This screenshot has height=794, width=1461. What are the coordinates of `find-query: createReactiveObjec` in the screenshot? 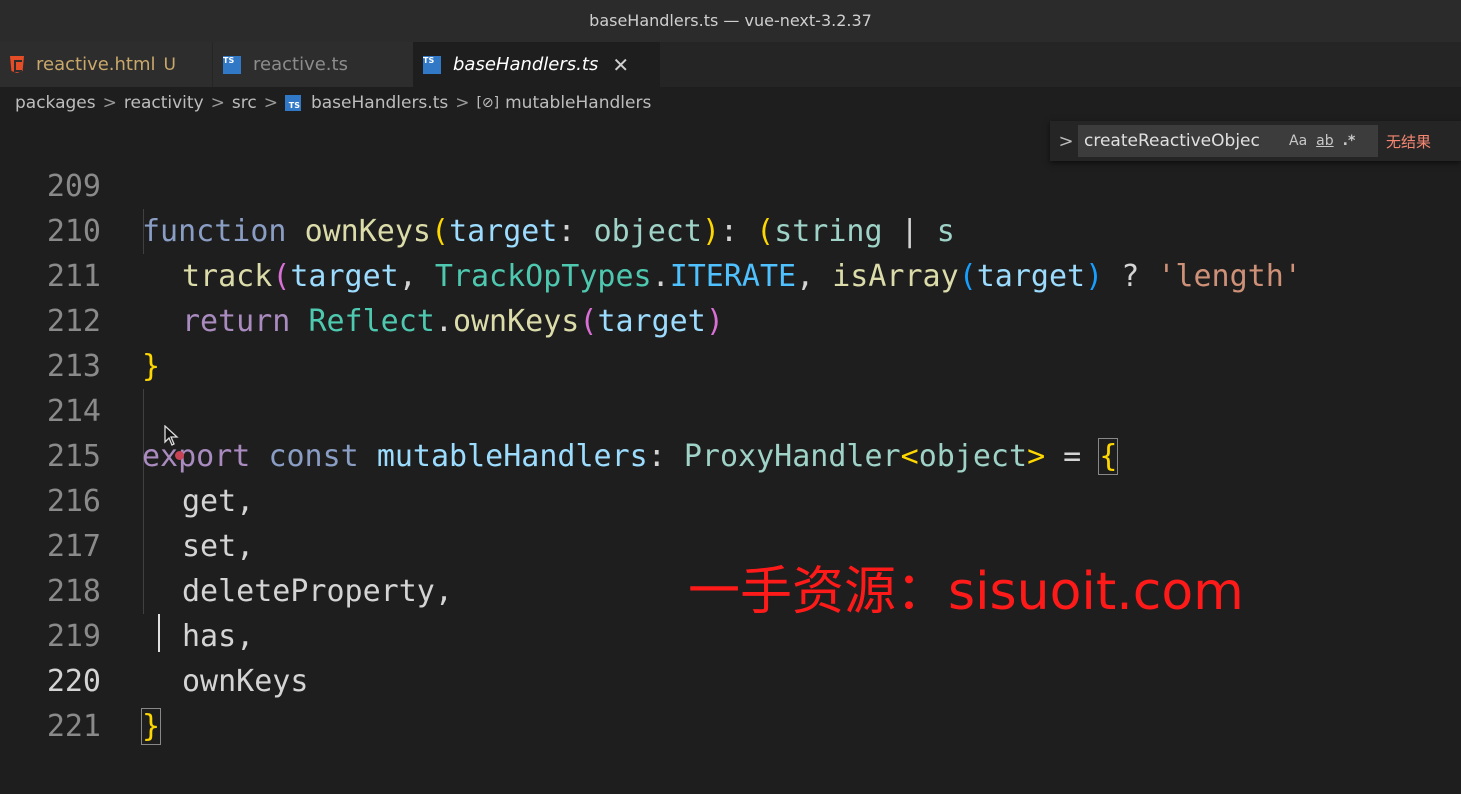 It's located at (1172, 141).